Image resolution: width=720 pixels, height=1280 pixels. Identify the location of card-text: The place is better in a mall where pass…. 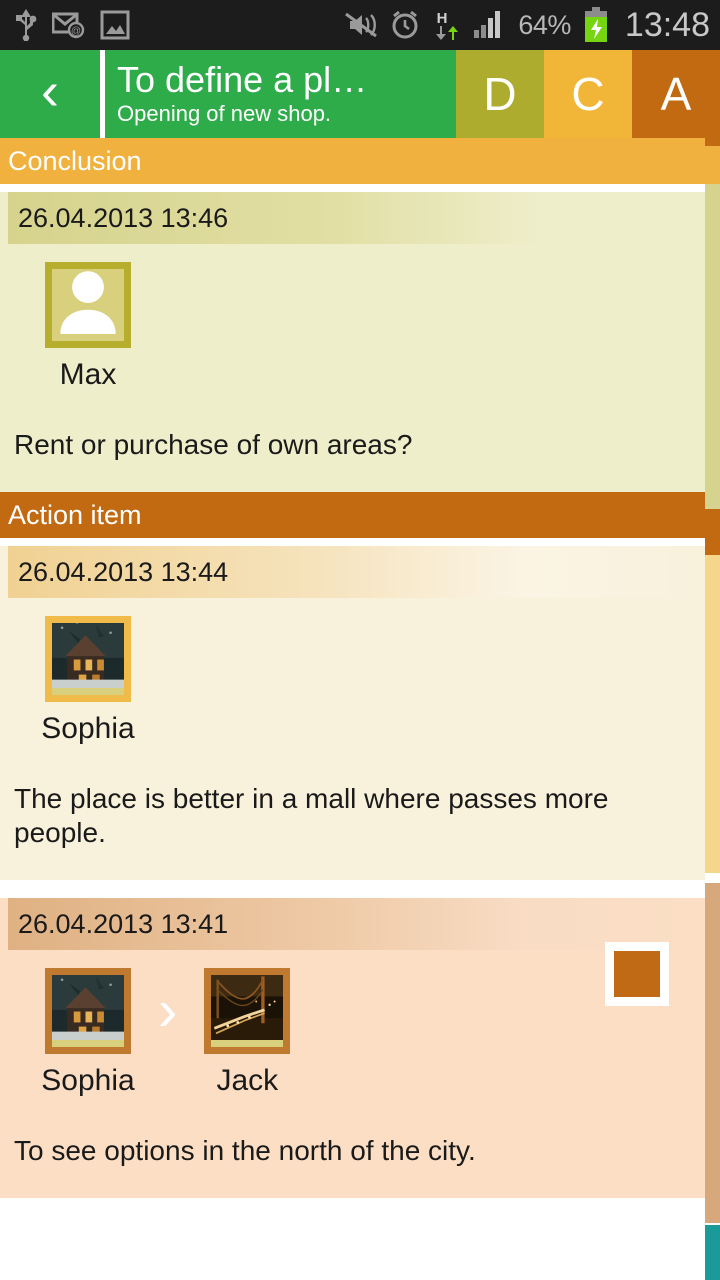
(311, 815).